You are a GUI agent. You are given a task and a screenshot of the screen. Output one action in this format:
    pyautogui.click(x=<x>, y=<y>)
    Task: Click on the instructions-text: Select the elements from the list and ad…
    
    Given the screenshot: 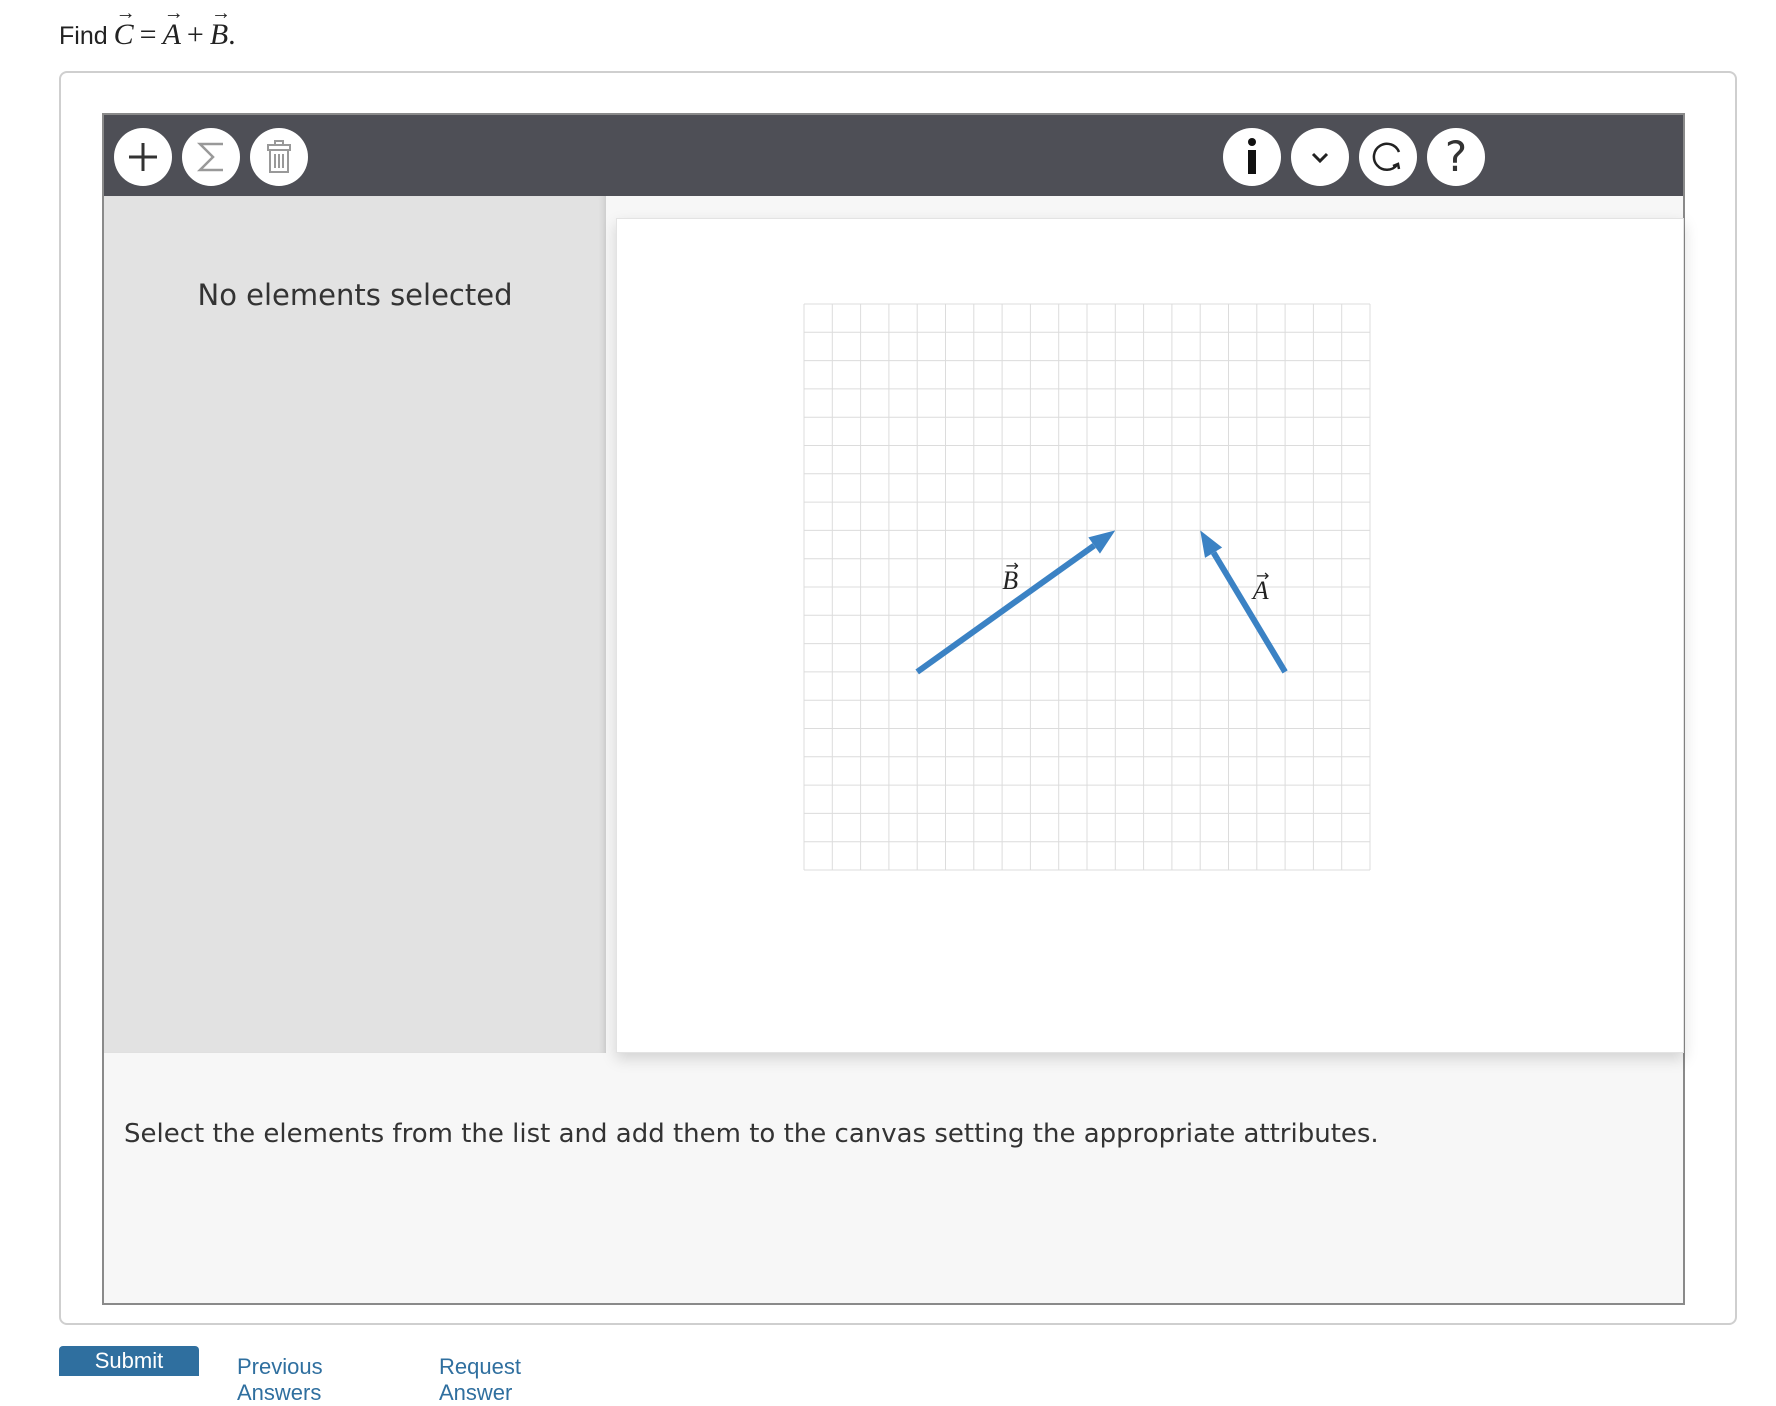 What is the action you would take?
    pyautogui.click(x=751, y=1134)
    